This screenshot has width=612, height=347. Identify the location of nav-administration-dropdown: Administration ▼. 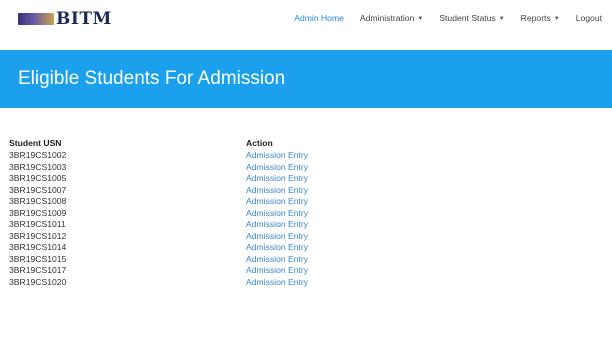
(391, 18).